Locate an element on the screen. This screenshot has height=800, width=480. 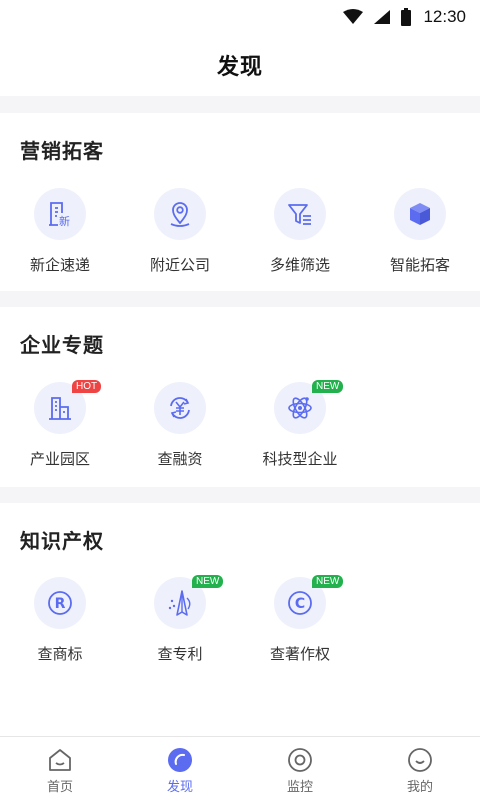
item-label: 查专利 is located at coordinates (180, 654).